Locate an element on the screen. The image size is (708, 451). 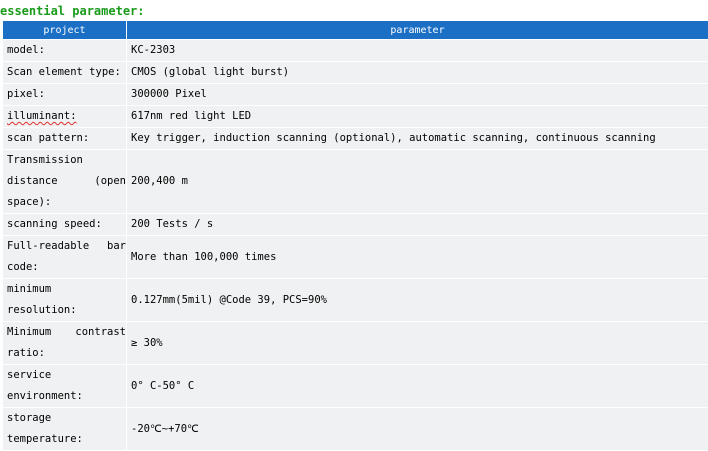
row-key: Transmission distance (open space): is located at coordinates (64, 181).